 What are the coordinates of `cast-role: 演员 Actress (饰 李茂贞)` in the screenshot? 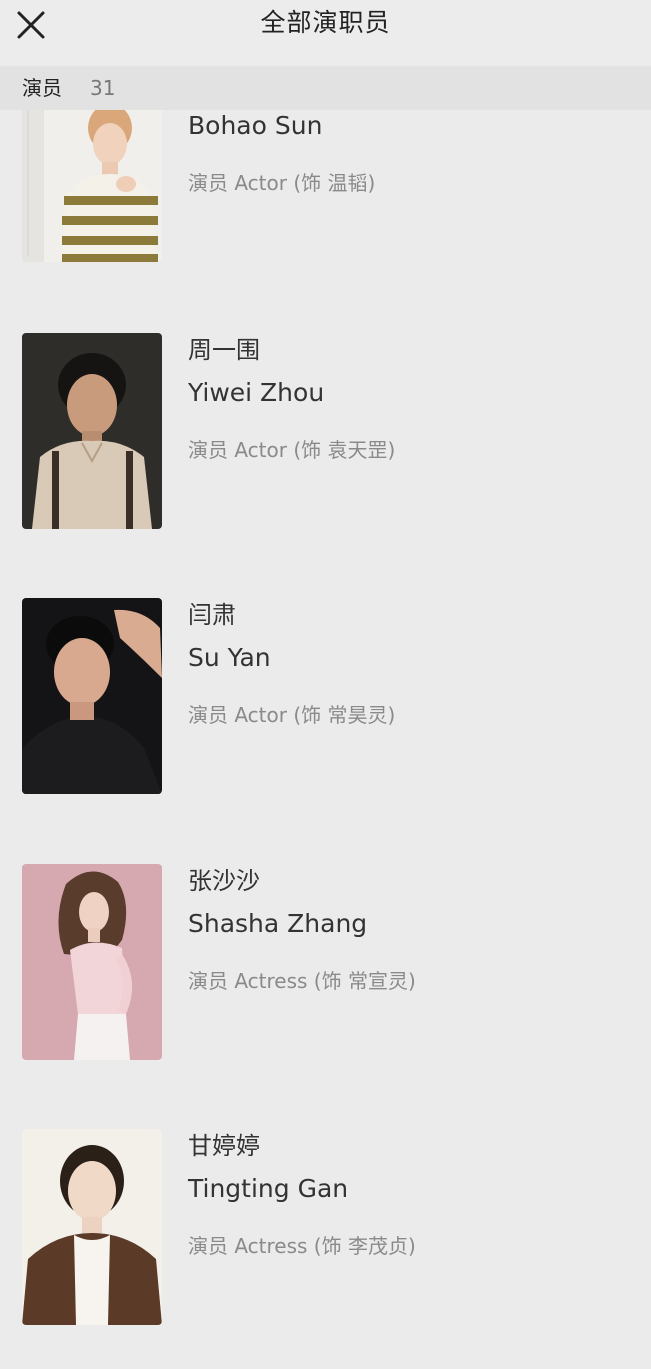 It's located at (302, 1246).